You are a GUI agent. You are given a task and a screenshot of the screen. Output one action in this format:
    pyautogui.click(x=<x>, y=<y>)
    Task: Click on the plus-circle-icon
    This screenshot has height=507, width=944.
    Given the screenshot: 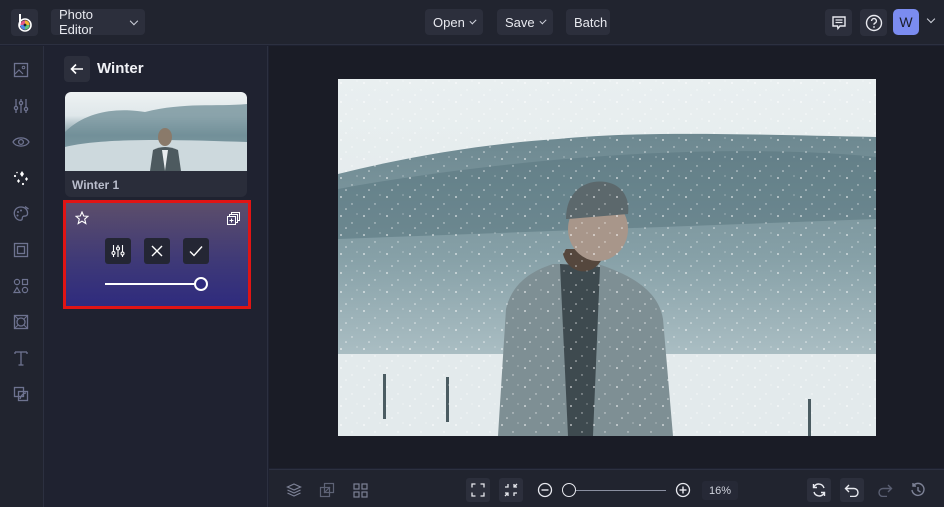 What is the action you would take?
    pyautogui.click(x=683, y=490)
    